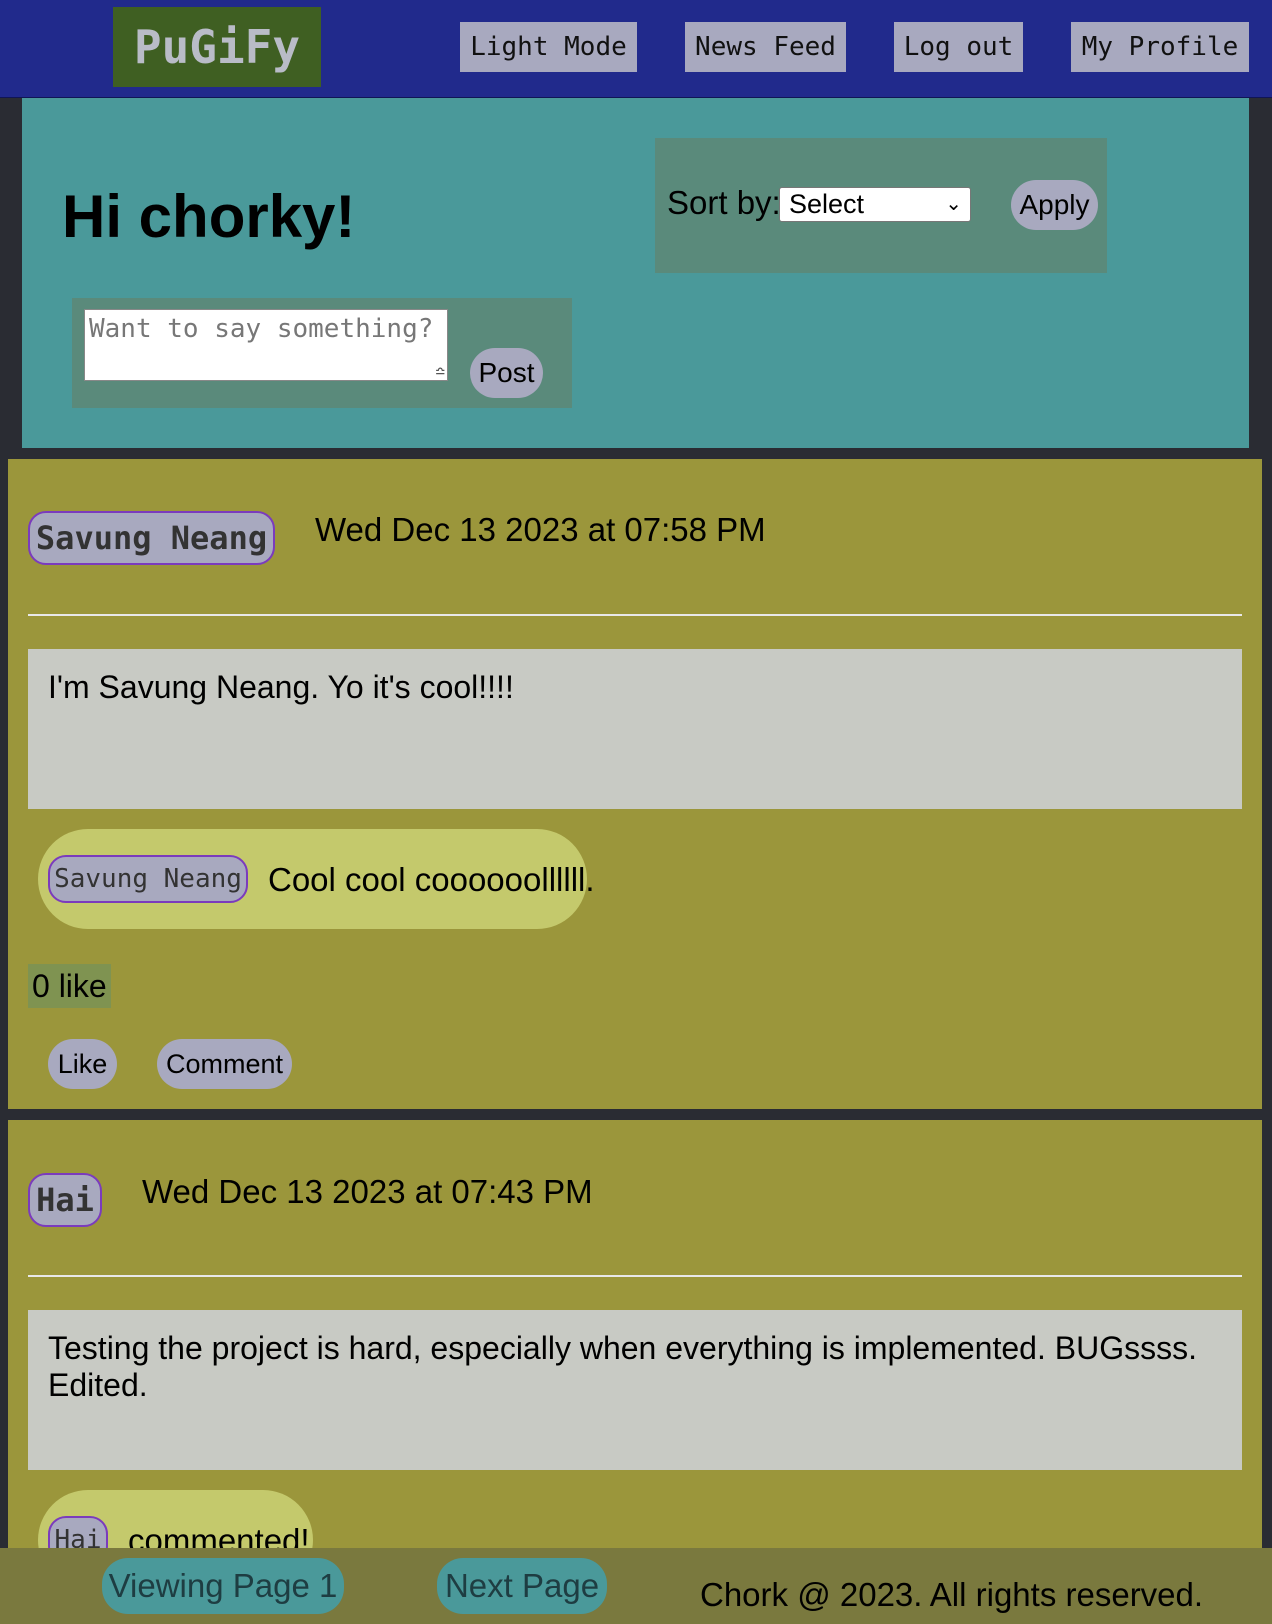  What do you see at coordinates (827, 204) in the screenshot?
I see `sort-selected-value: Select` at bounding box center [827, 204].